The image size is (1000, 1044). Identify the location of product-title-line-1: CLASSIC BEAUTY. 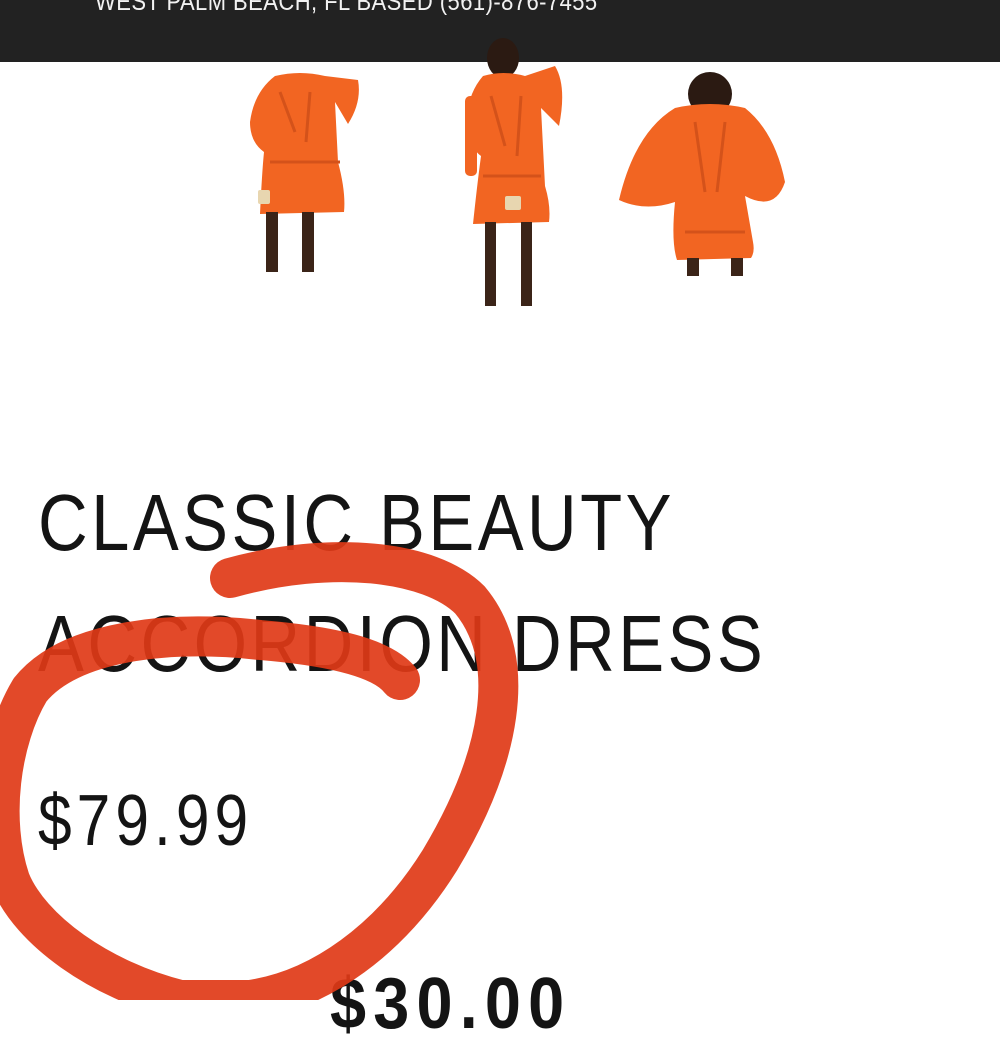
(356, 522).